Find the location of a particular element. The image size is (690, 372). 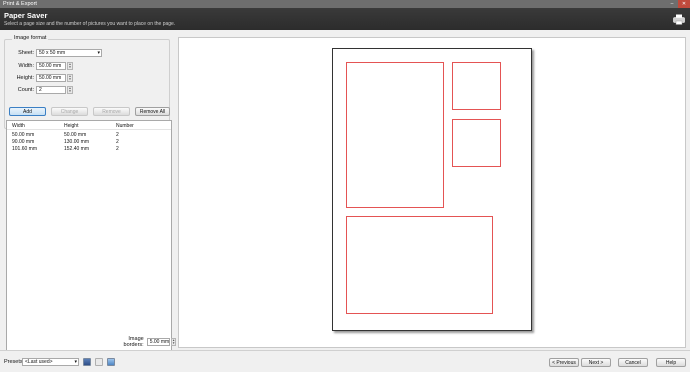

list-cell-height: 130.00 mm is located at coordinates (77, 142).